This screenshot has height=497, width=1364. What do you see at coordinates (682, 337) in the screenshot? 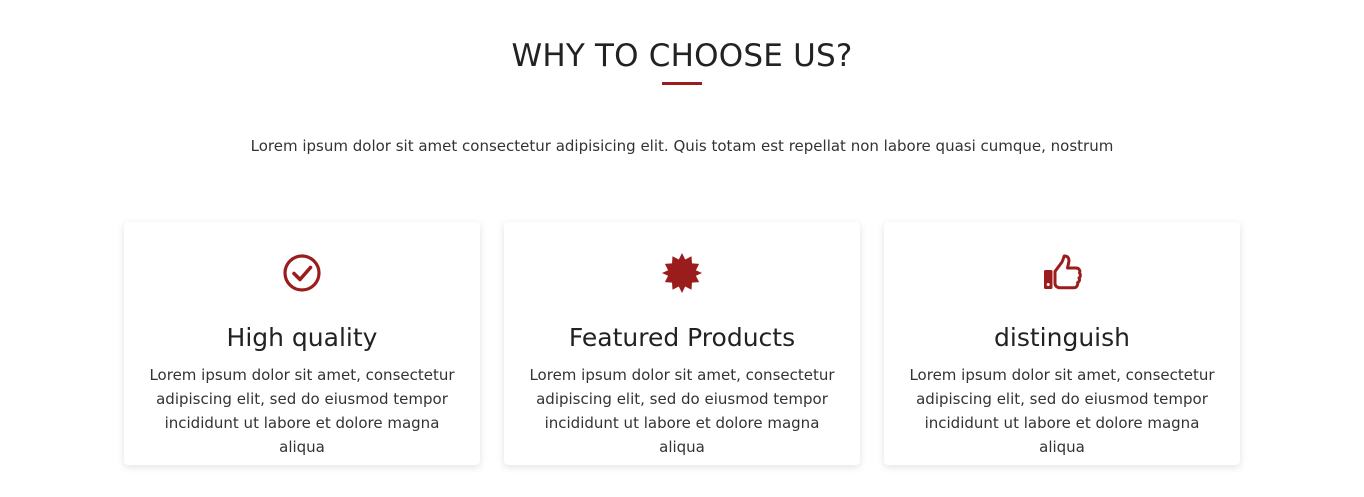
I see `feature-title: Featured Products` at bounding box center [682, 337].